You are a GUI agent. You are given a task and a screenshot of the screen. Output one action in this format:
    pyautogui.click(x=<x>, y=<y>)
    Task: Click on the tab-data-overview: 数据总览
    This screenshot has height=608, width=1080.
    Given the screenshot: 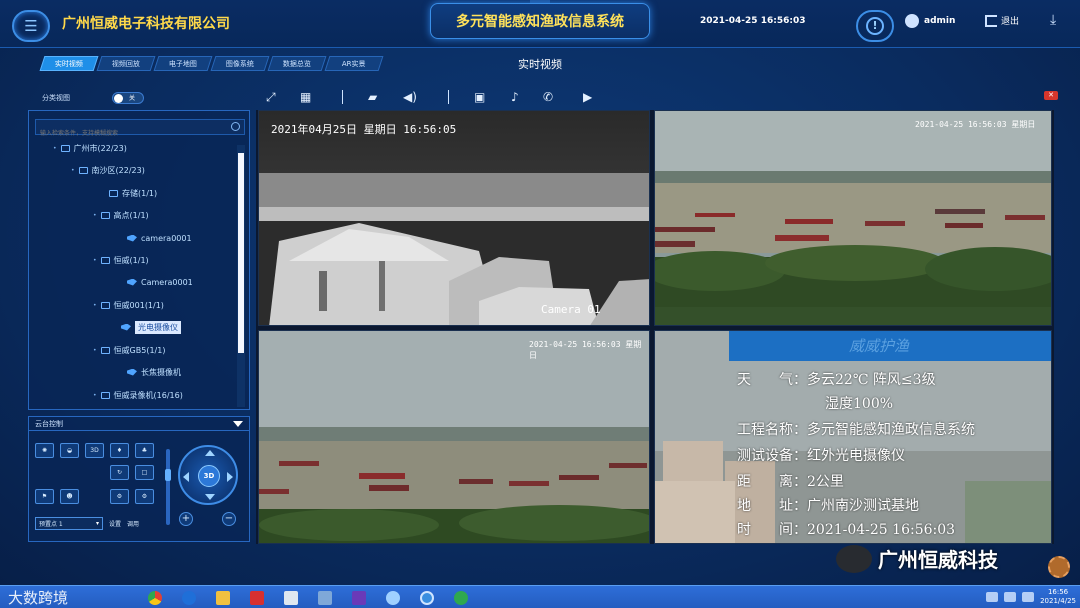 What is the action you would take?
    pyautogui.click(x=297, y=63)
    